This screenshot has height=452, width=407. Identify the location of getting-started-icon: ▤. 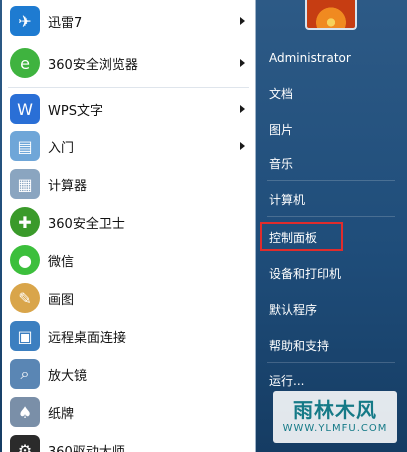
(25, 146).